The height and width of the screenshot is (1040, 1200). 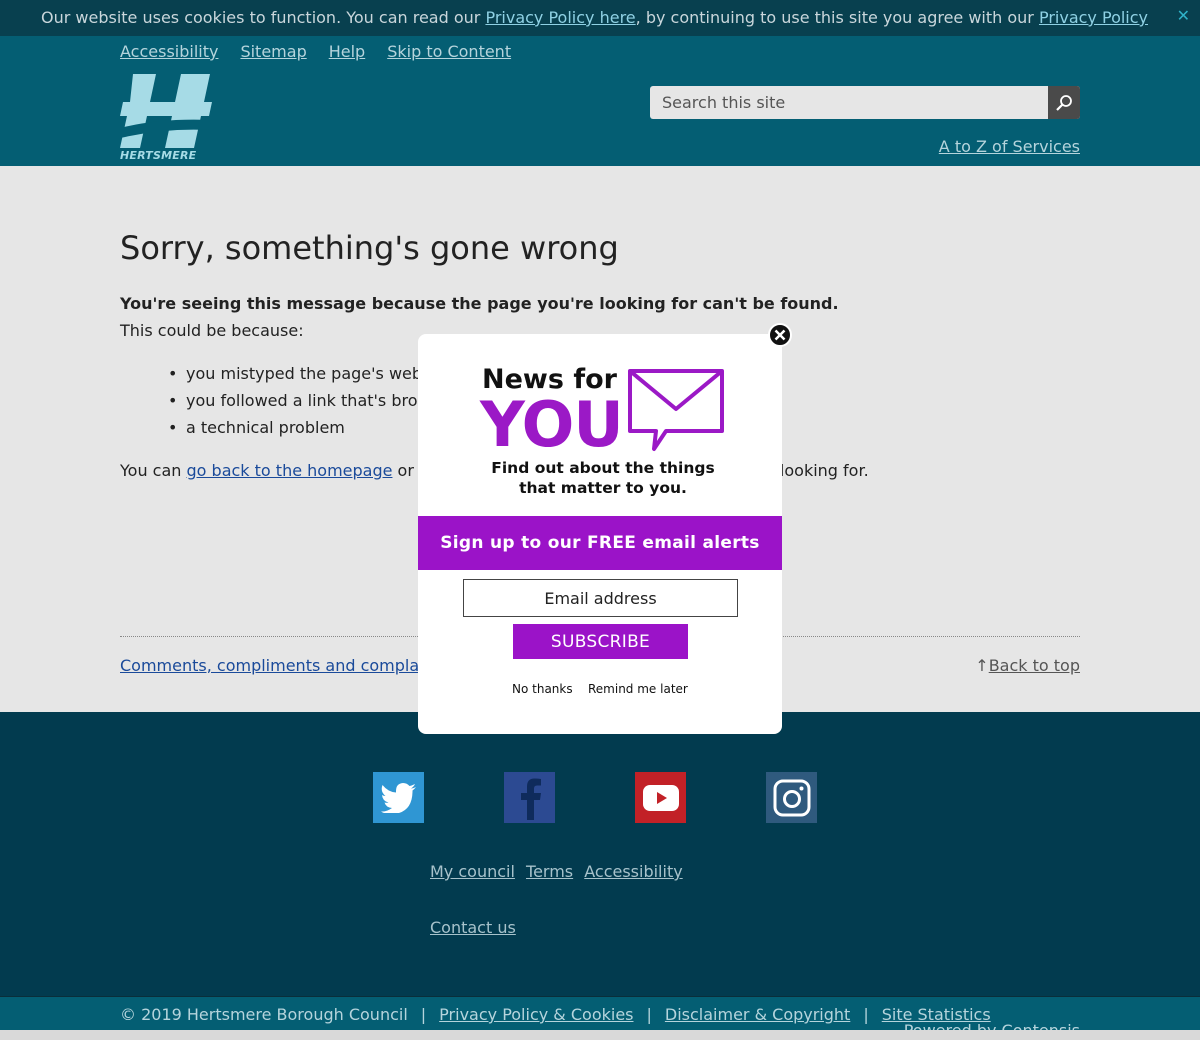 I want to click on disclaimer-copyright-link: Disclaimer & Copyright, so click(x=757, y=1014).